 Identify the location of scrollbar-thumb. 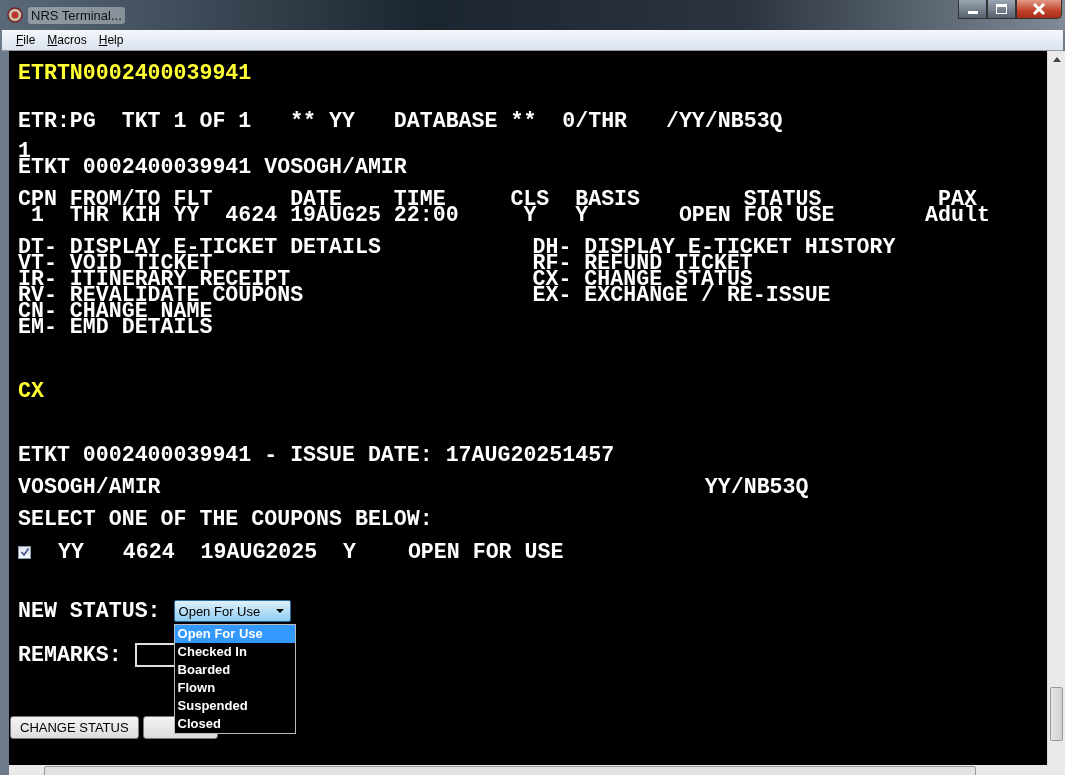
(1056, 714).